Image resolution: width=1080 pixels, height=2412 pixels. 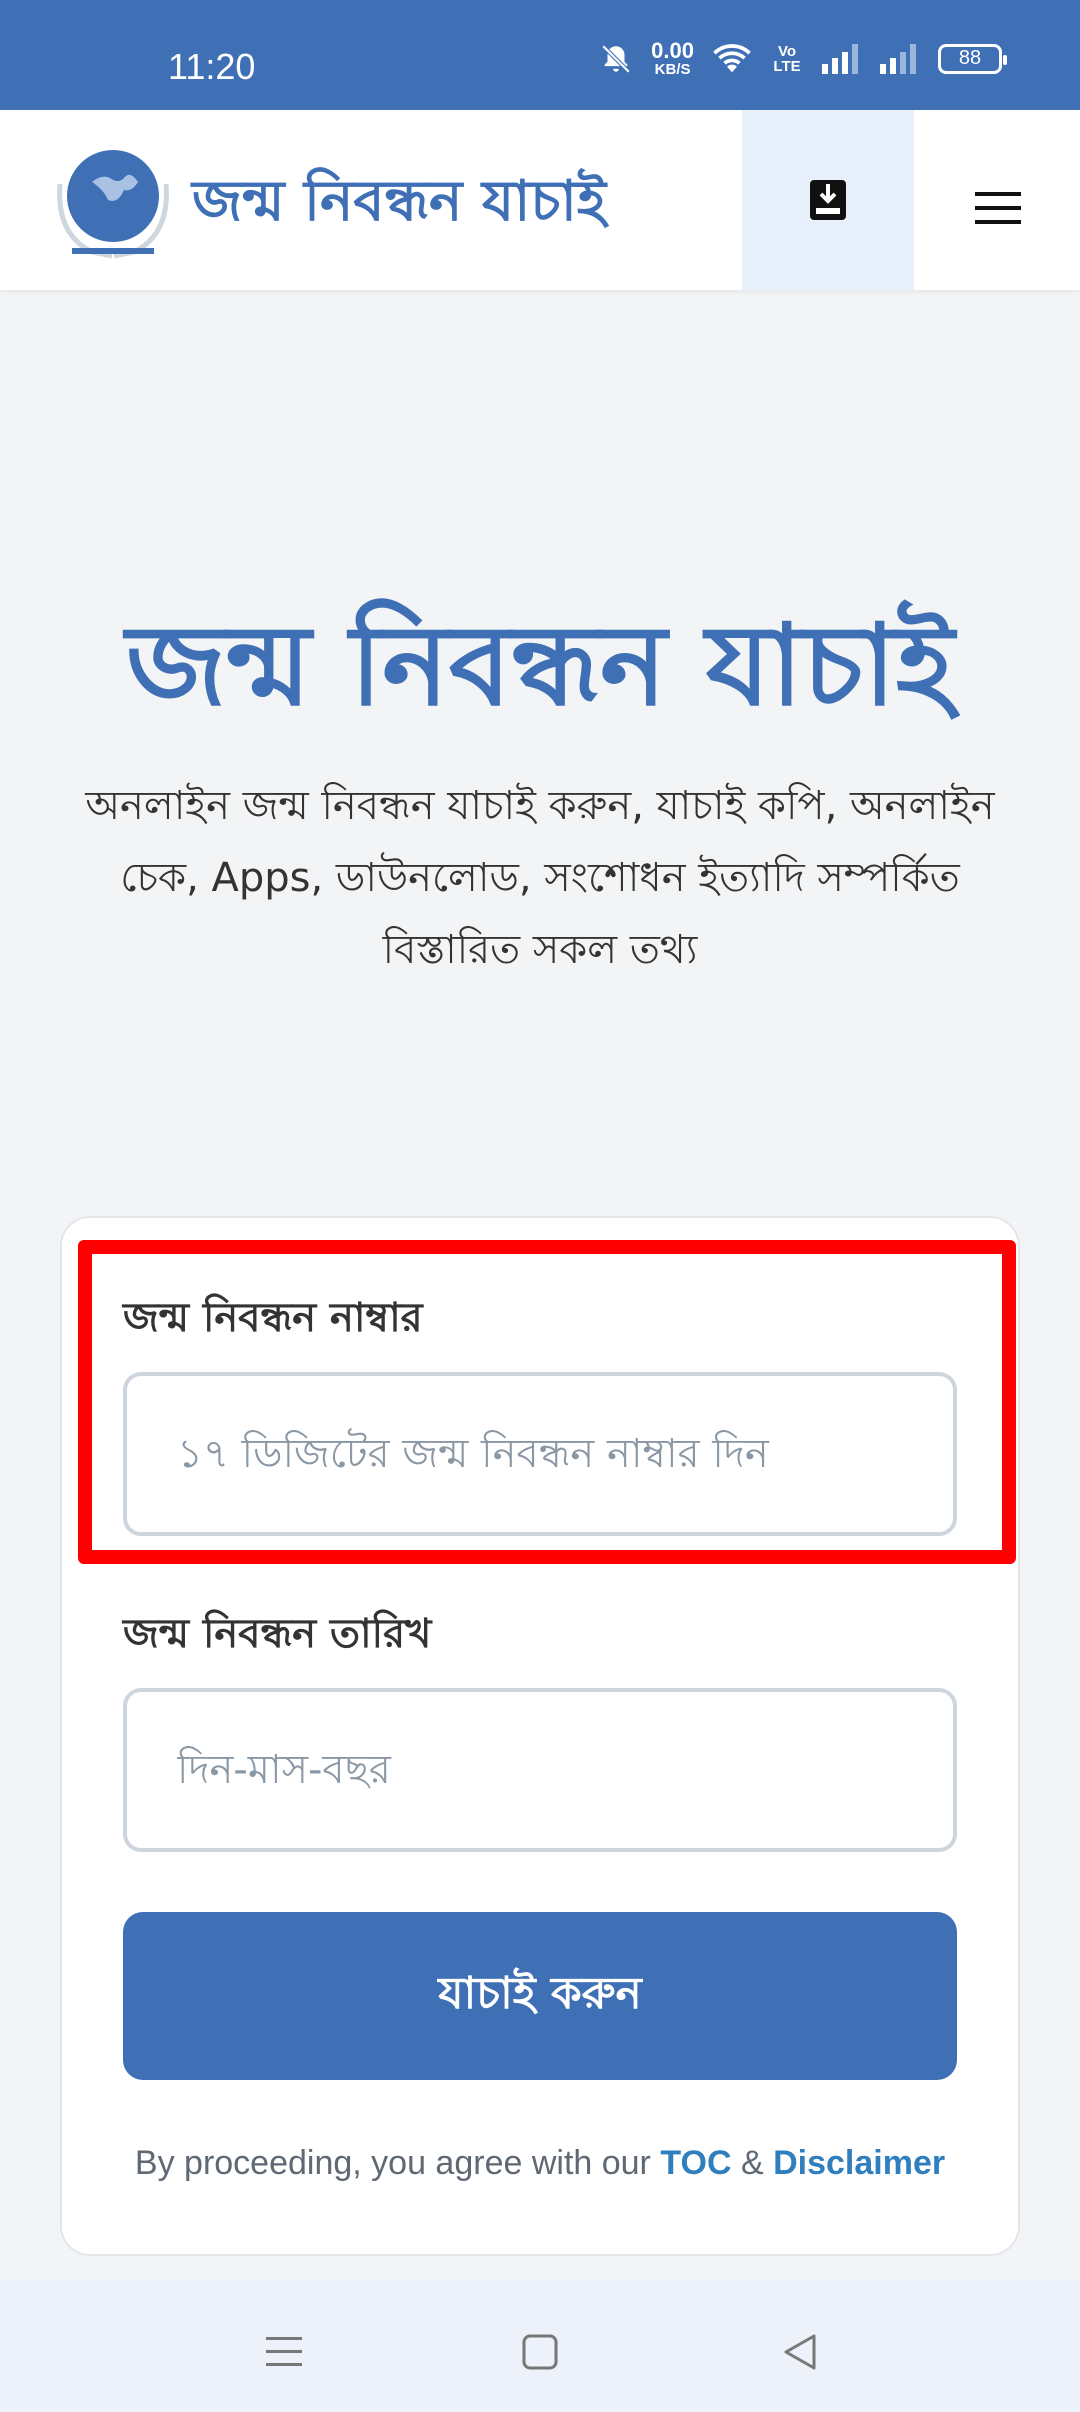 What do you see at coordinates (672, 69) in the screenshot?
I see `net-speed-unit: KB/S` at bounding box center [672, 69].